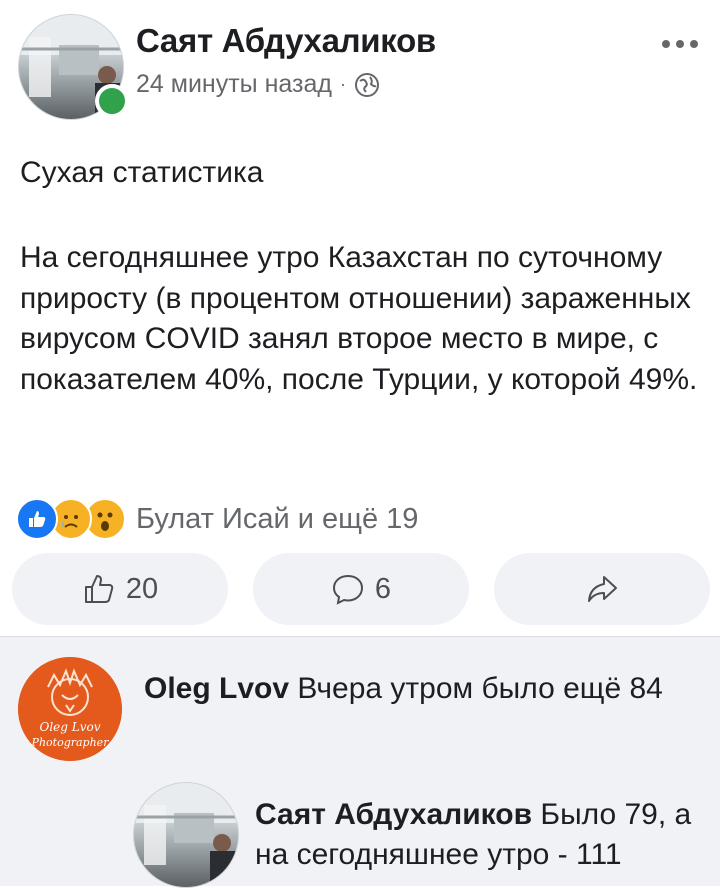 The image size is (720, 888). I want to click on reactions-row: Булат Исай и ещё 19, so click(217, 519).